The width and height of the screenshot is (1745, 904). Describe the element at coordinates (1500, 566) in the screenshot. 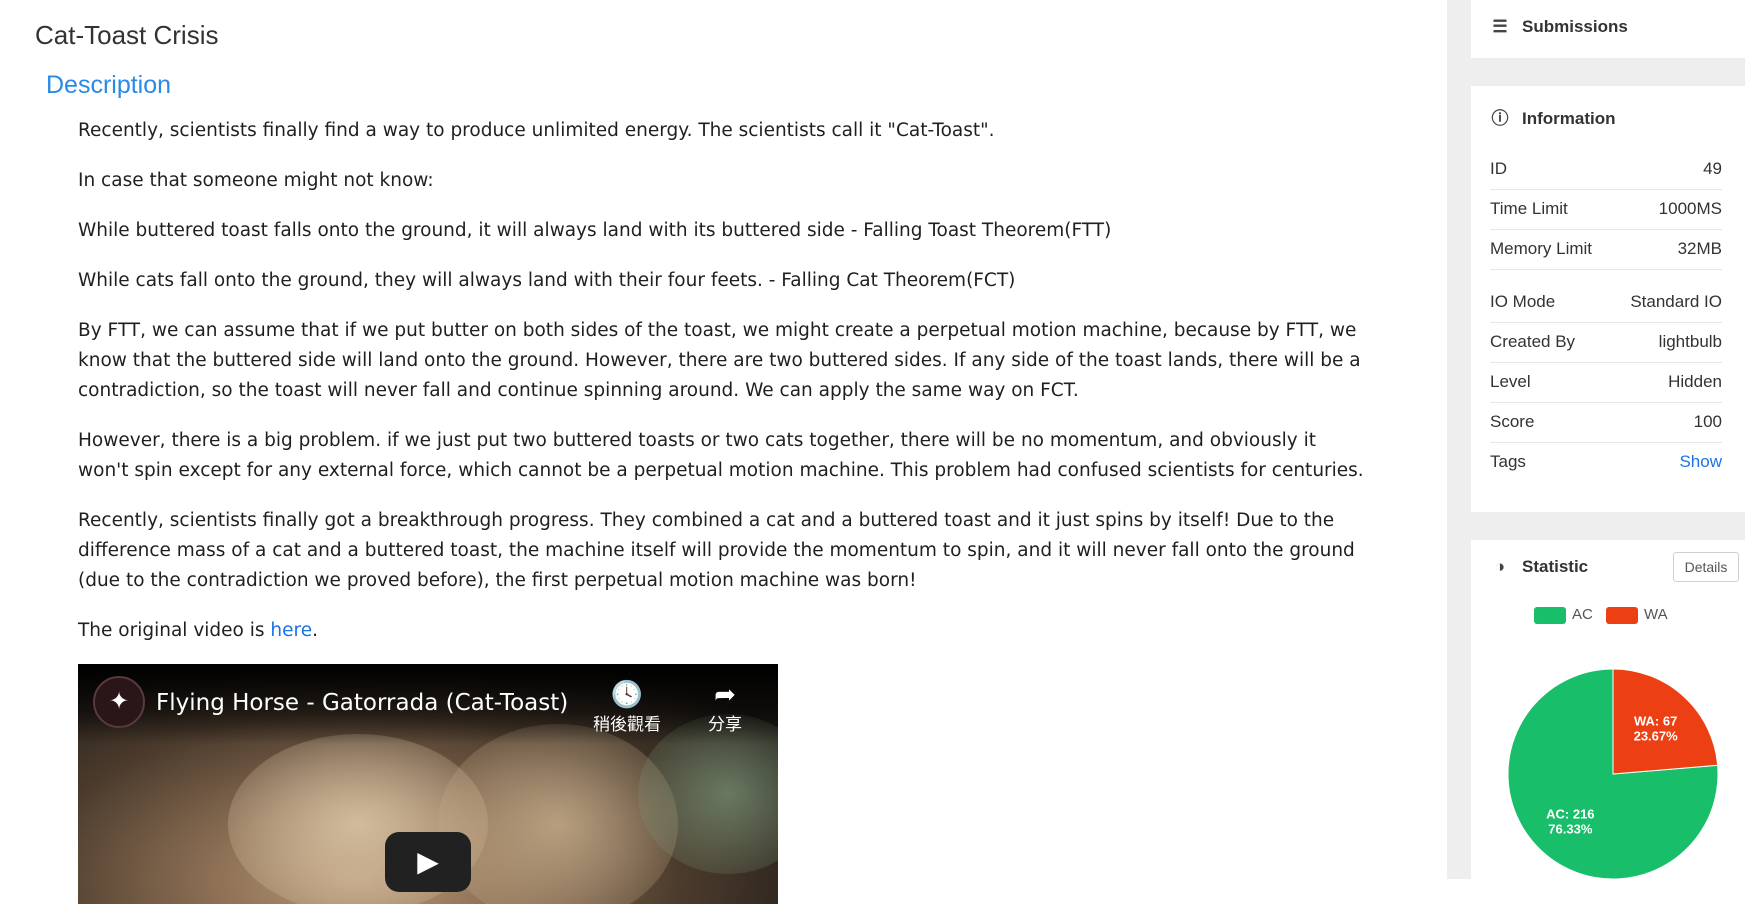

I see `pie-chart-icon: ◑` at that location.